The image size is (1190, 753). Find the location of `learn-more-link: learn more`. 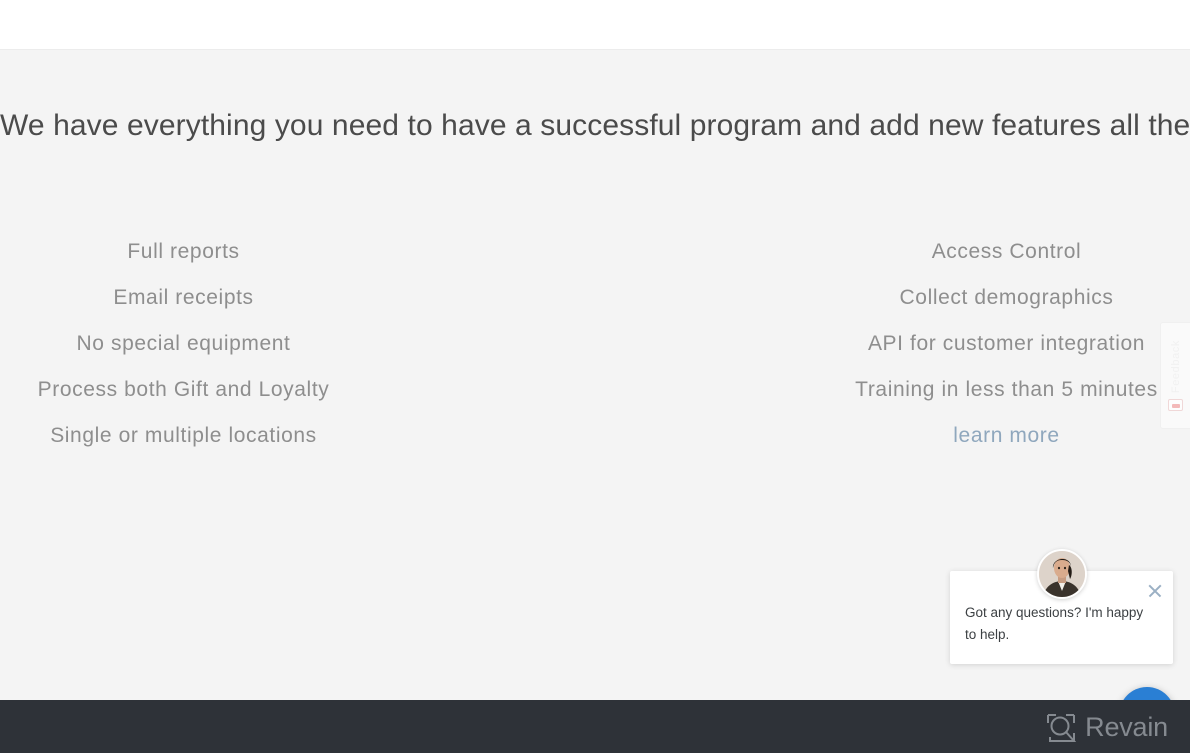

learn-more-link: learn more is located at coordinates (1006, 436).